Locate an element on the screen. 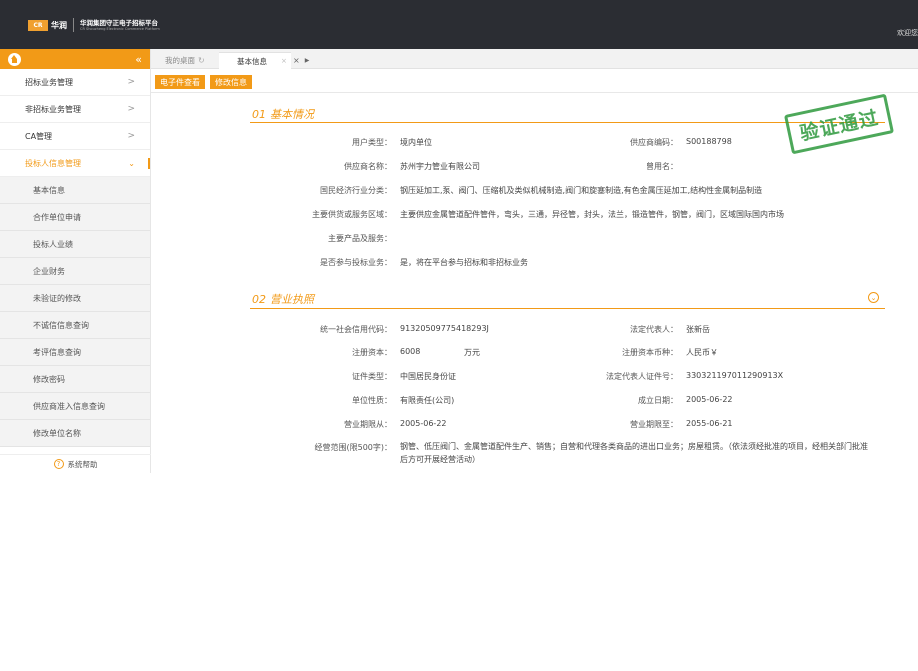  tab-controls: × ▶ is located at coordinates (301, 60).